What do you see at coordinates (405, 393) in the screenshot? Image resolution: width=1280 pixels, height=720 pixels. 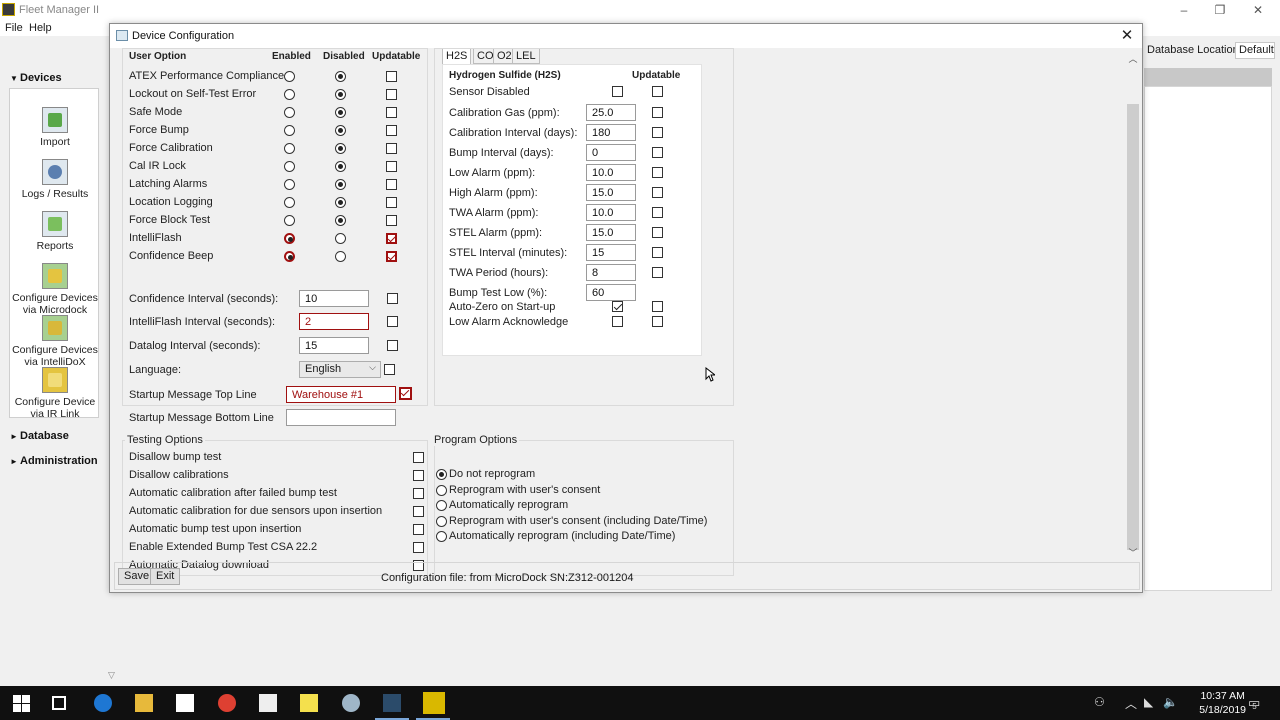 I see `startup-top-updatable-checkbox` at bounding box center [405, 393].